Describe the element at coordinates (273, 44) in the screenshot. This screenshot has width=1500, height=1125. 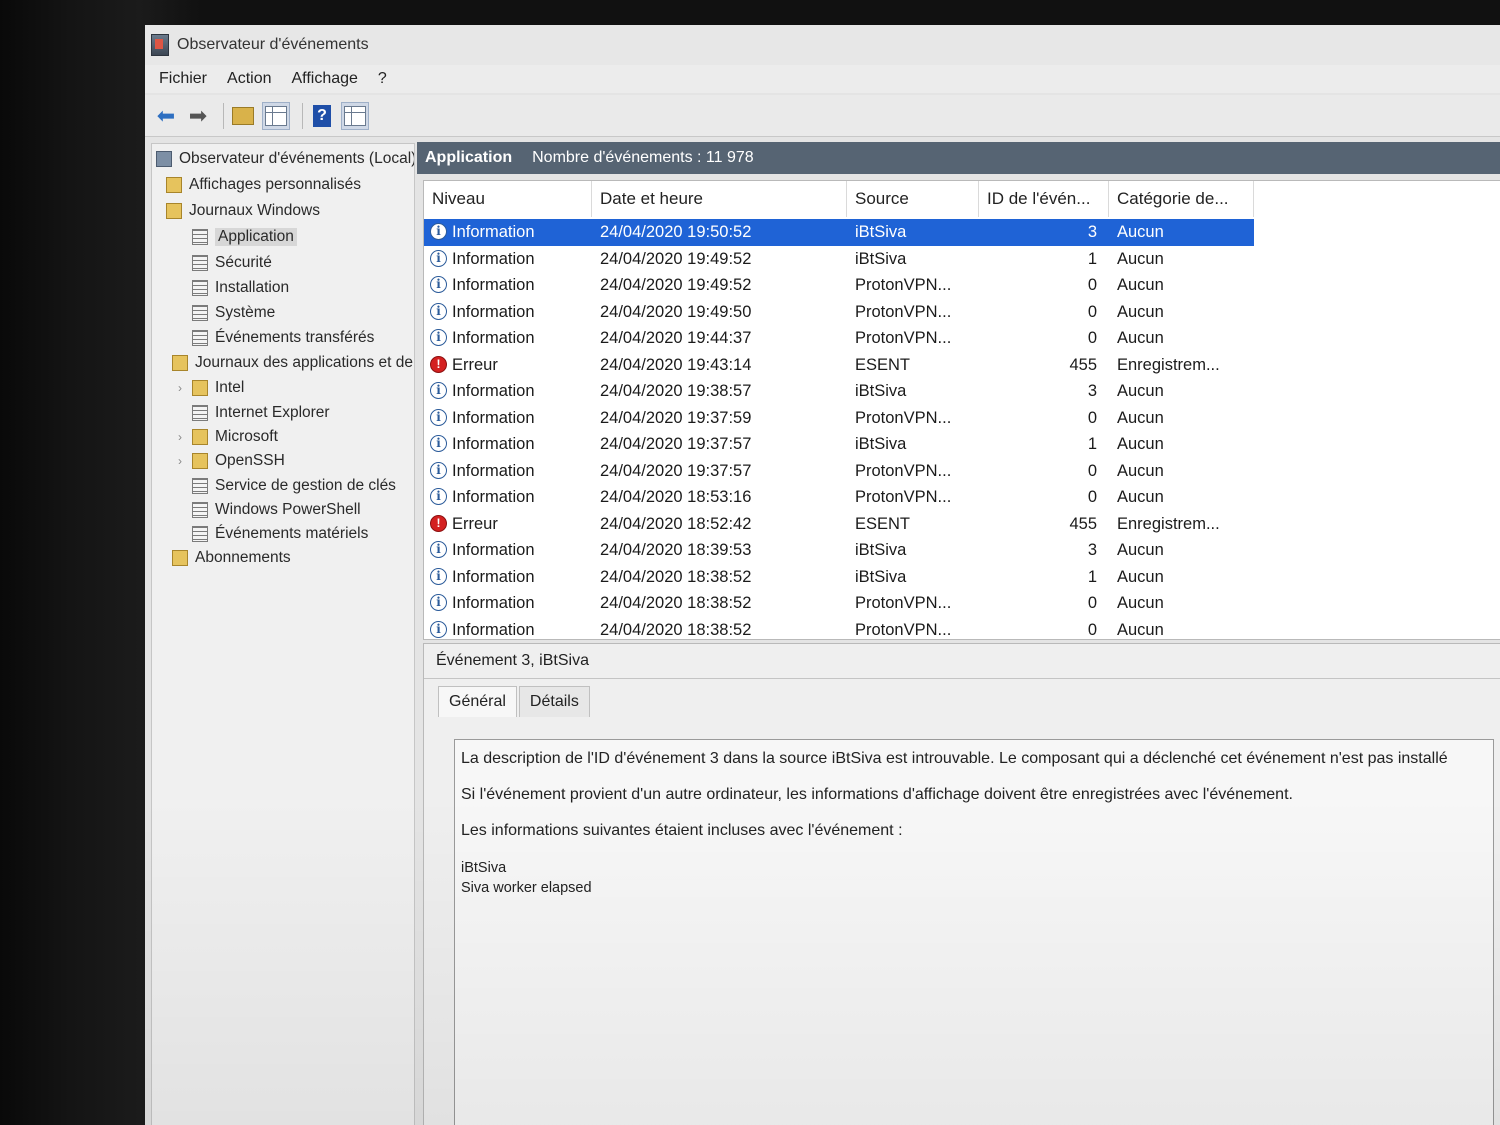
I see `window-title: Observateur d'événements` at that location.